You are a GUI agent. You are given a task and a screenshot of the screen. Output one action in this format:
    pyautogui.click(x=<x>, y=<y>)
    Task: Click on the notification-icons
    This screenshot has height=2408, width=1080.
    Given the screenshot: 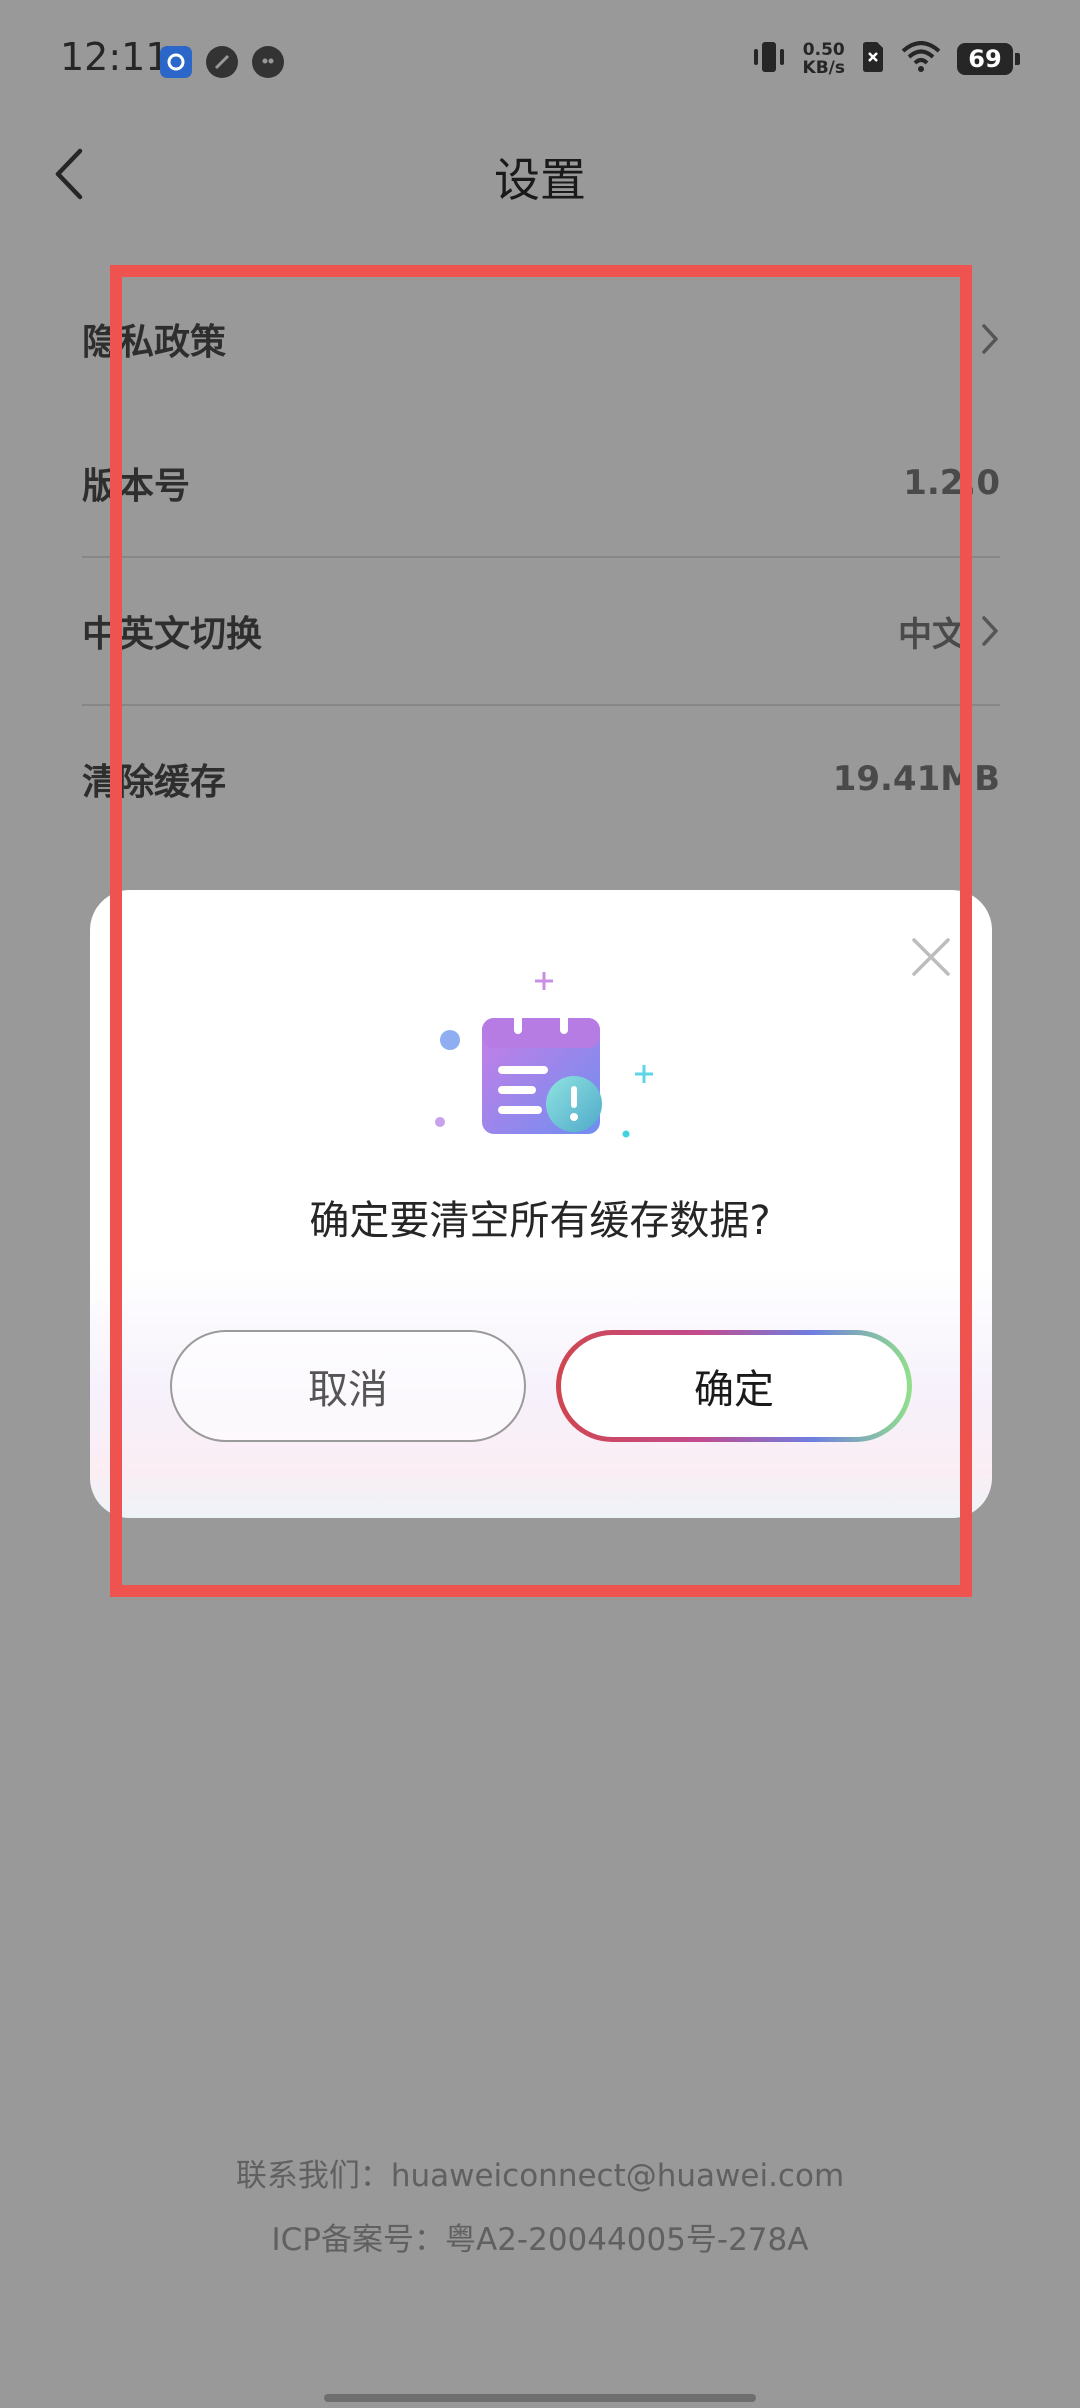 What is the action you would take?
    pyautogui.click(x=222, y=62)
    